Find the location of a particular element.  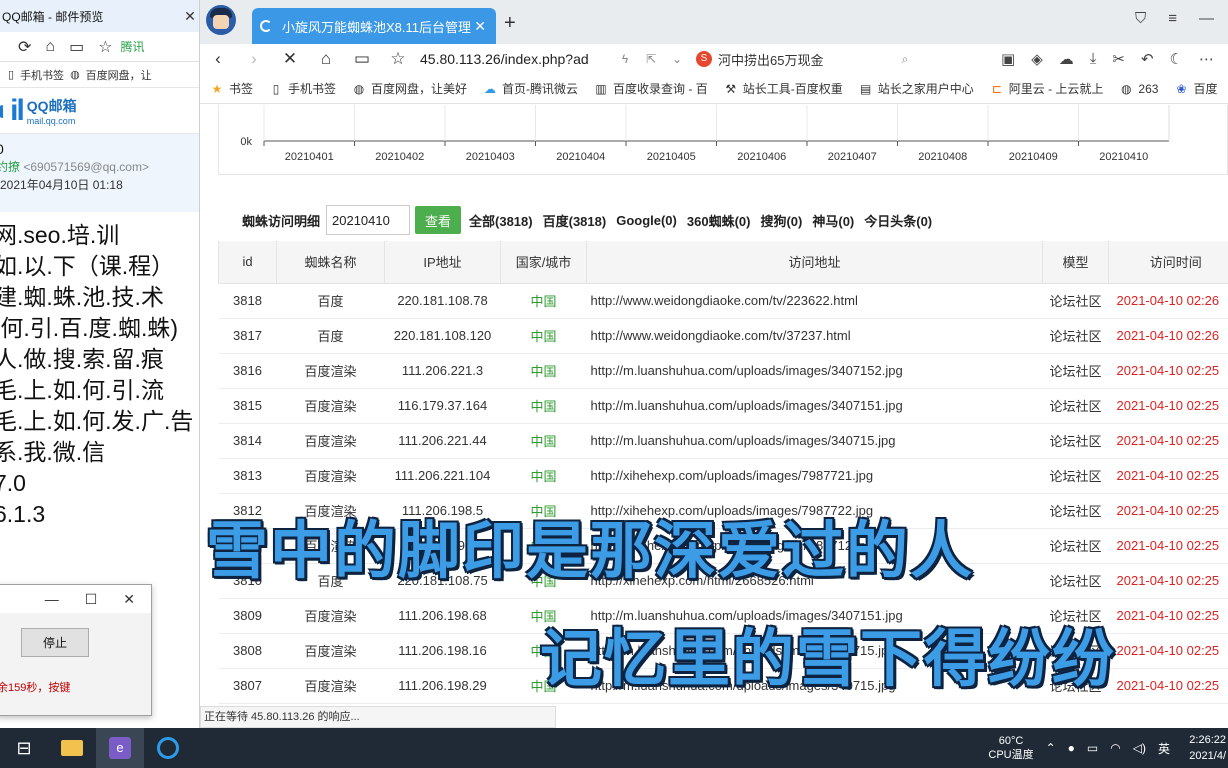

avatar is located at coordinates (221, 20).